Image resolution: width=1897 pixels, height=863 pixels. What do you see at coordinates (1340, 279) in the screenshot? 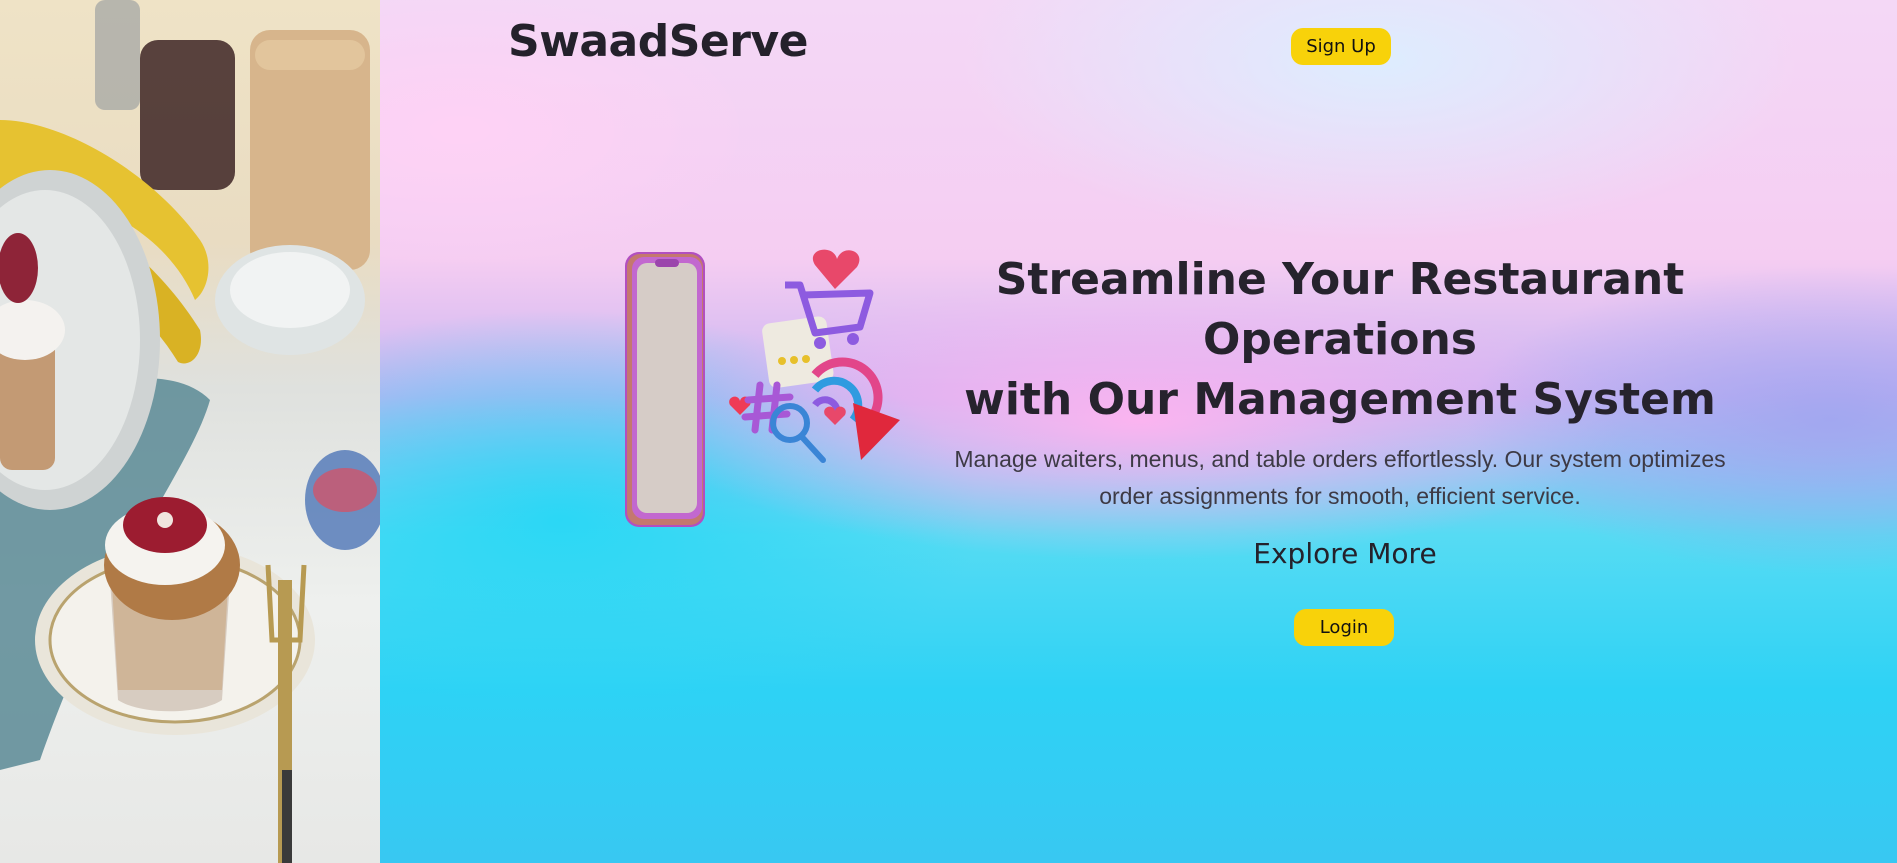
I see `headline-line-1: Streamline Your Restaurant` at bounding box center [1340, 279].